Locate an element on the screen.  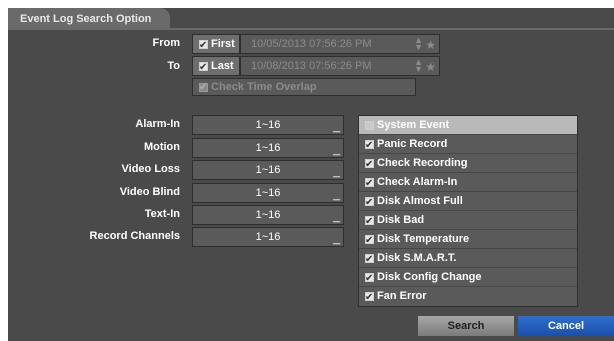
list-item-label: Disk Bad is located at coordinates (401, 220).